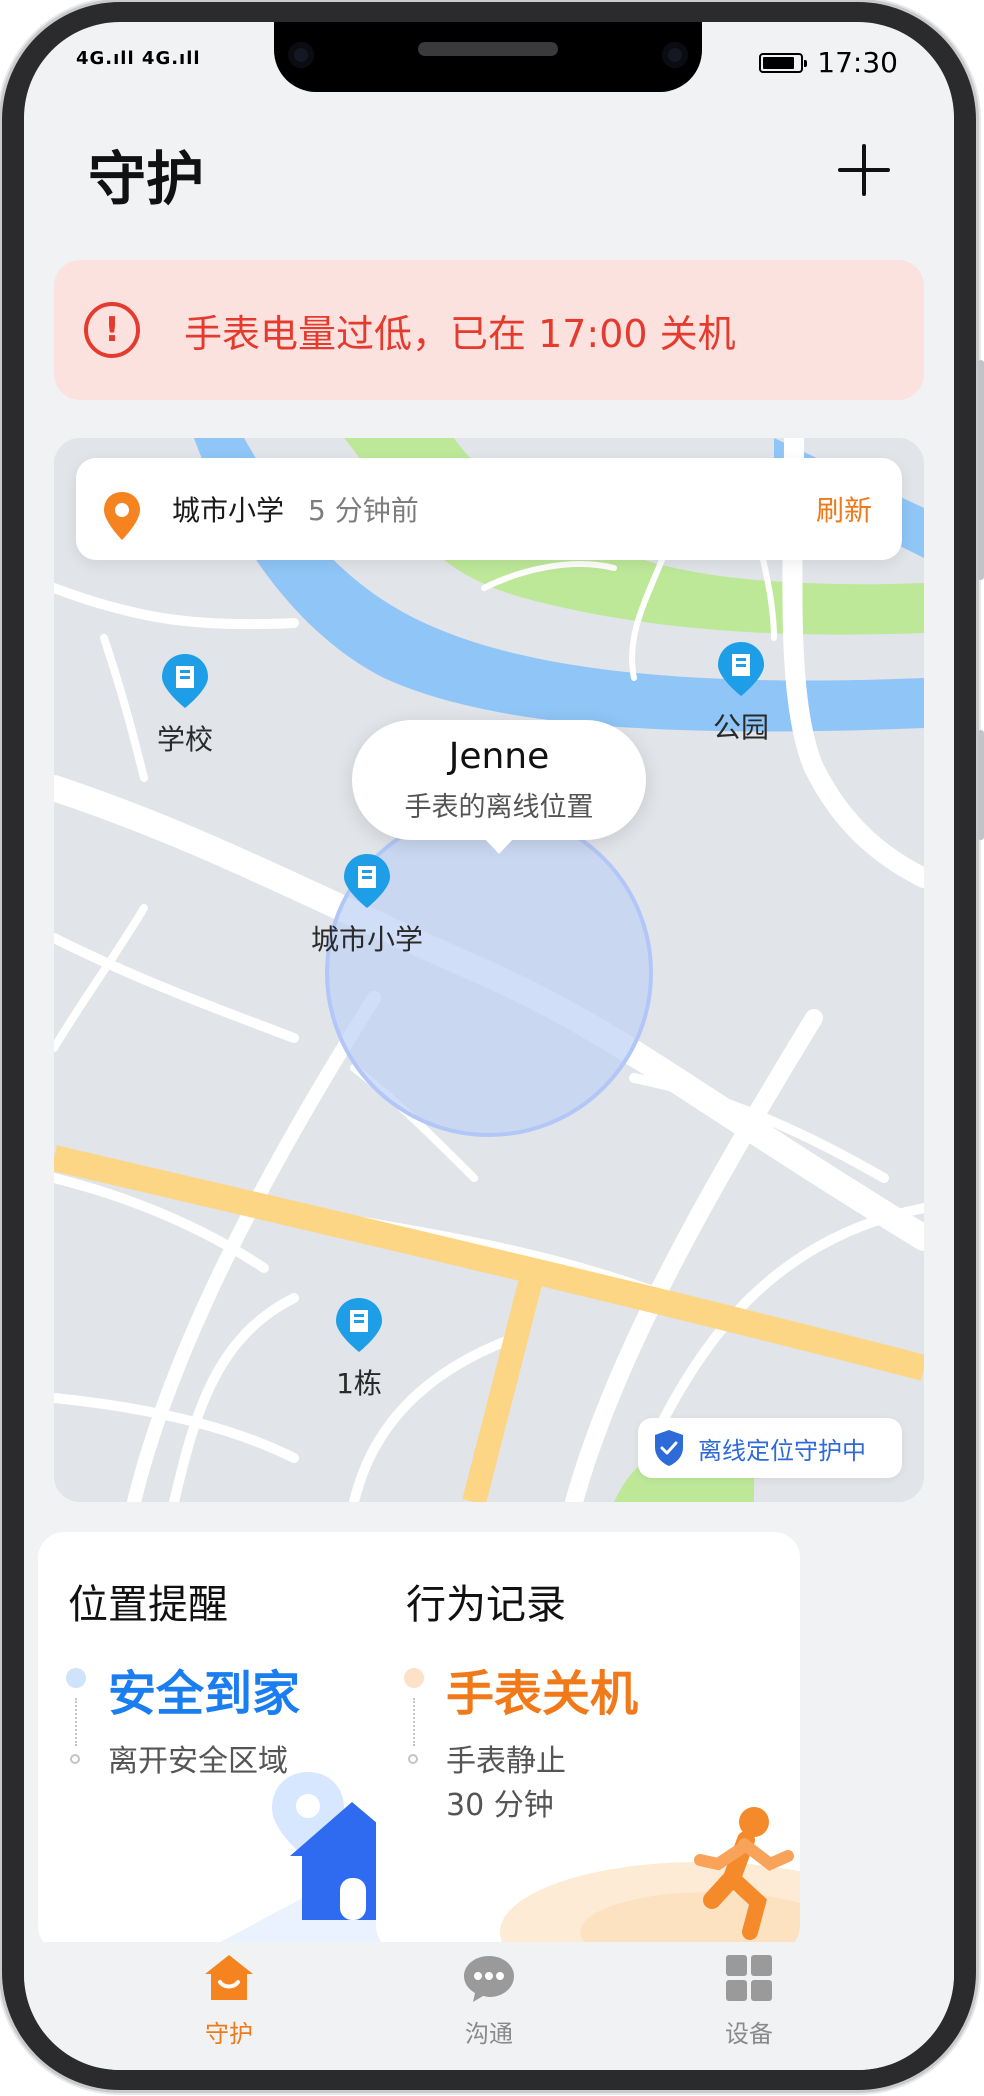  I want to click on device-owner-name: Jenne, so click(499, 756).